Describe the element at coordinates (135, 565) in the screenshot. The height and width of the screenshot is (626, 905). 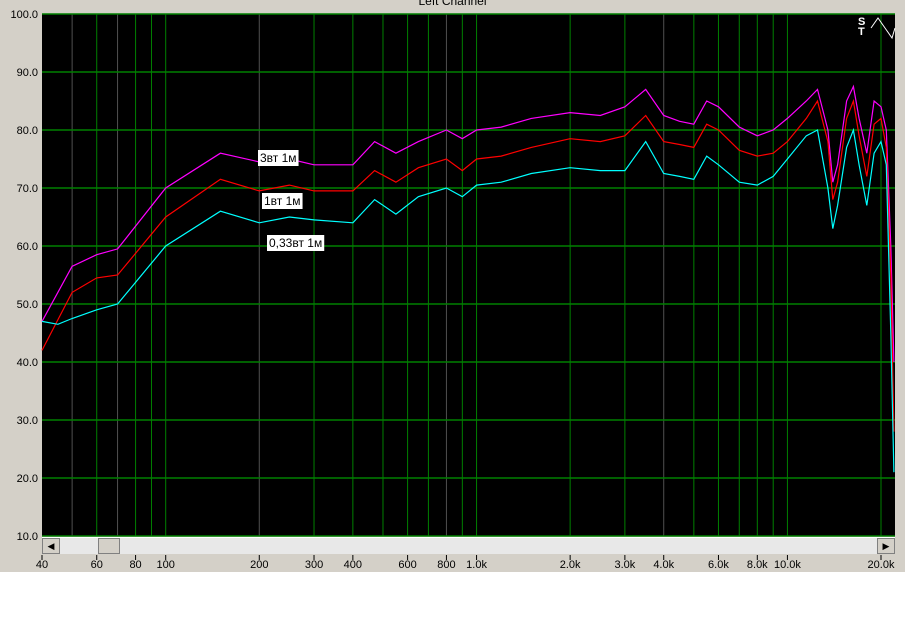
I see `x-tick-label: 80` at that location.